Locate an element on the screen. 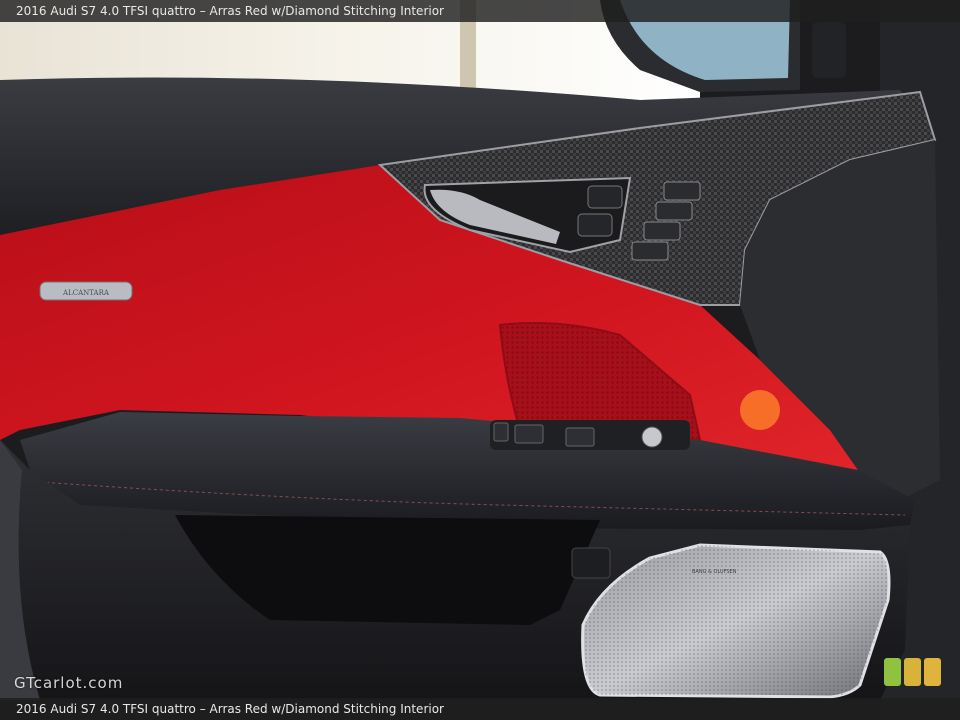  green-badge is located at coordinates (892, 672).